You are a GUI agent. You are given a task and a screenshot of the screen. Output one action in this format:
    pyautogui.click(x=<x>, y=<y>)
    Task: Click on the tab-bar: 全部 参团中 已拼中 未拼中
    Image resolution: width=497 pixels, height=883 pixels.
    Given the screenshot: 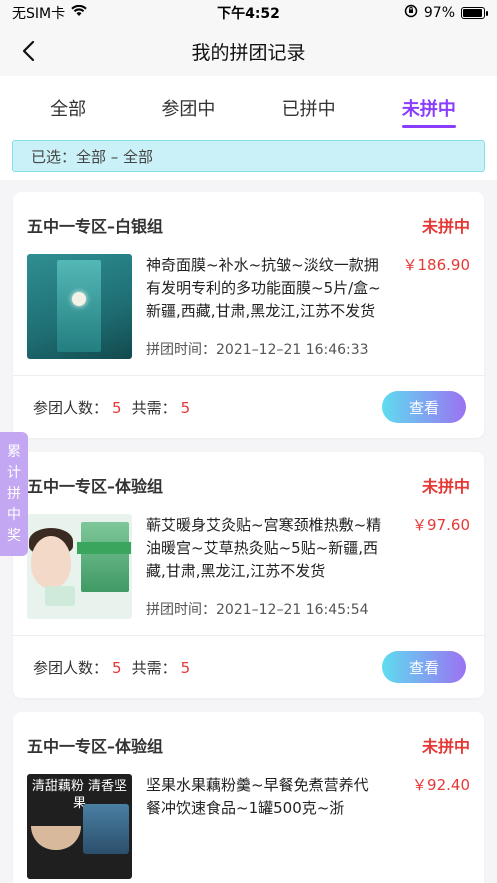 What is the action you would take?
    pyautogui.click(x=248, y=108)
    